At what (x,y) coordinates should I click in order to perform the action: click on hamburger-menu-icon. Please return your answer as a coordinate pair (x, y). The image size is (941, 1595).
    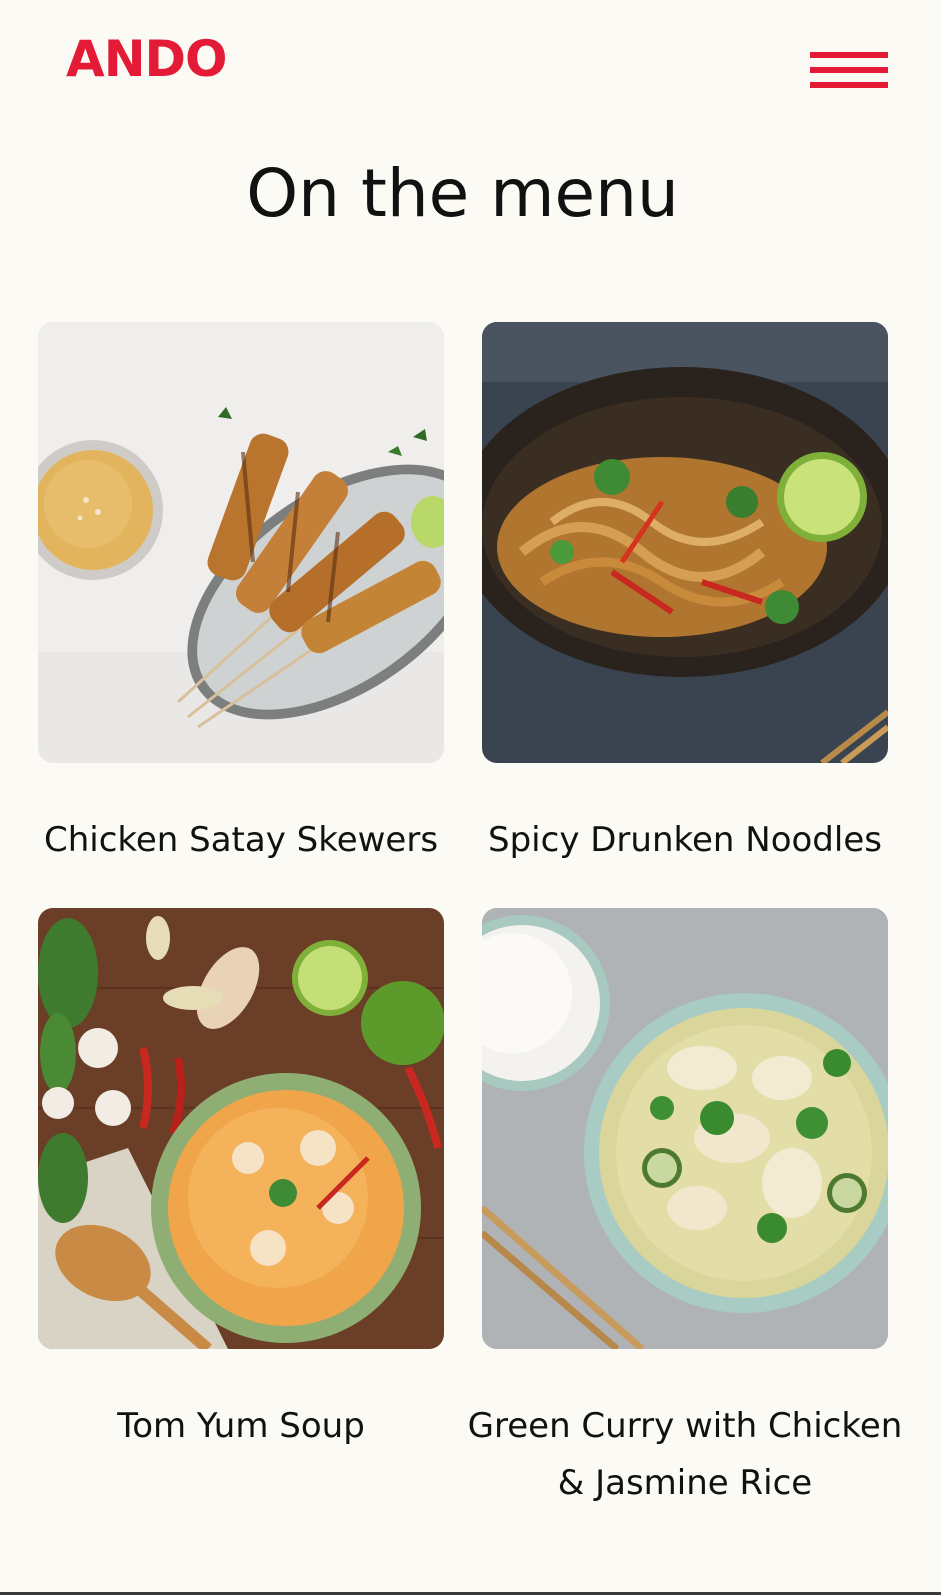
    Looking at the image, I should click on (849, 71).